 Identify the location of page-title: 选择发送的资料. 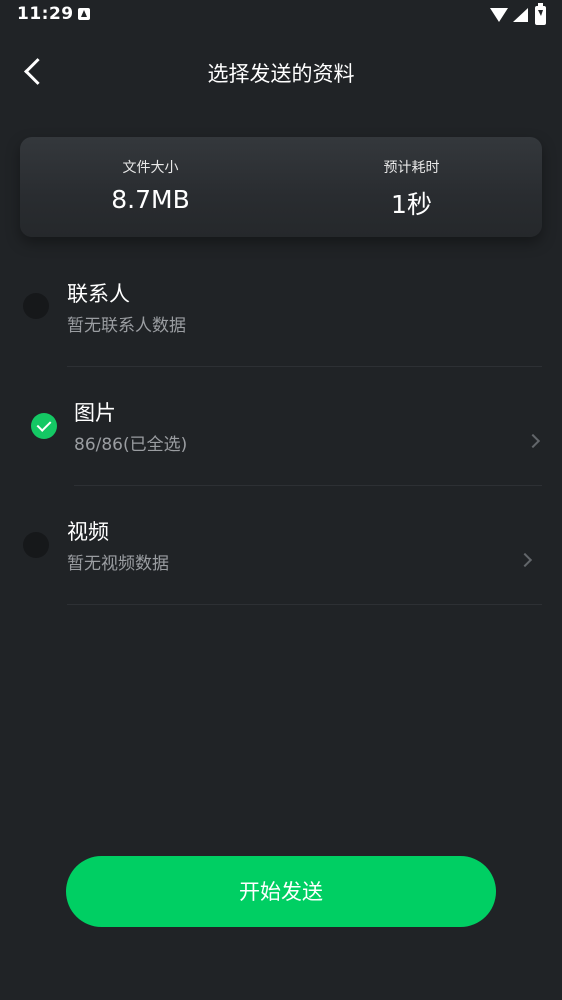
(281, 74).